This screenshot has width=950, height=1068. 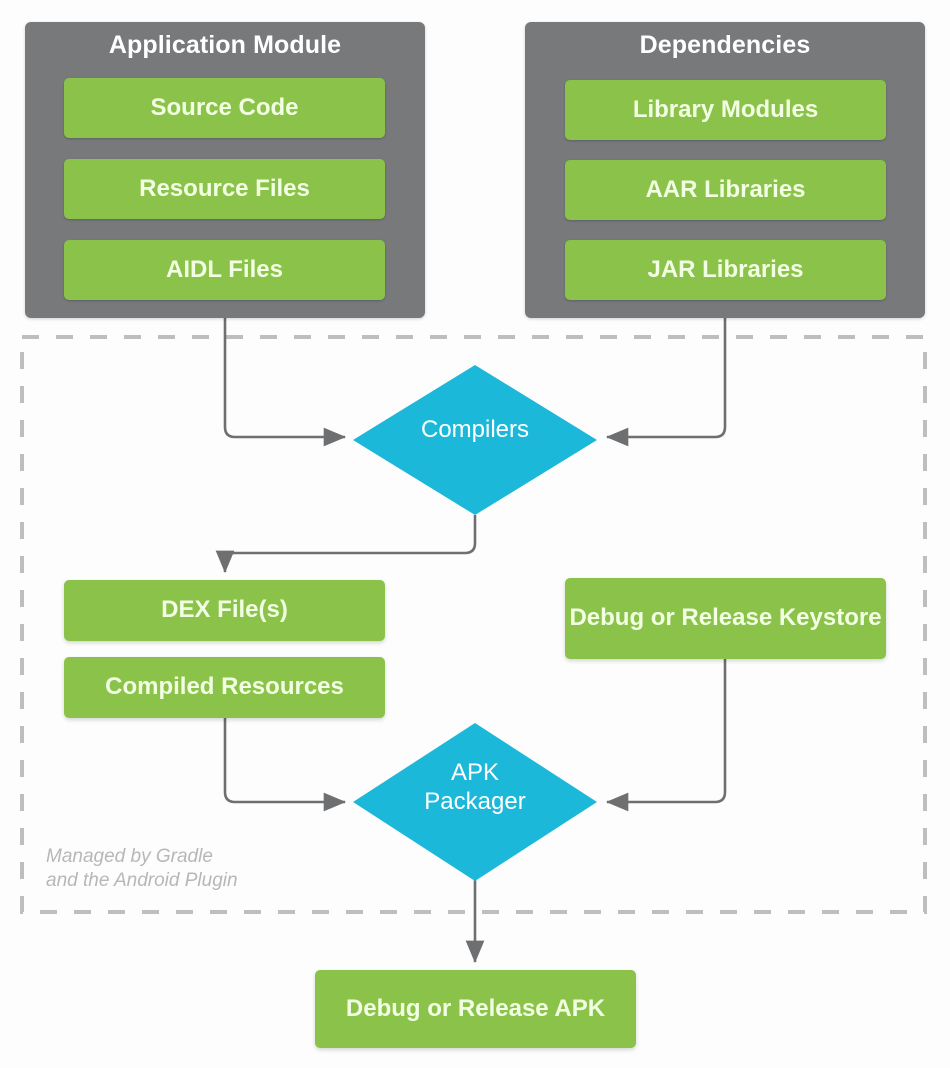 What do you see at coordinates (142, 869) in the screenshot?
I see `gradle-region-note: Managed by Gradle and the Android Plugin` at bounding box center [142, 869].